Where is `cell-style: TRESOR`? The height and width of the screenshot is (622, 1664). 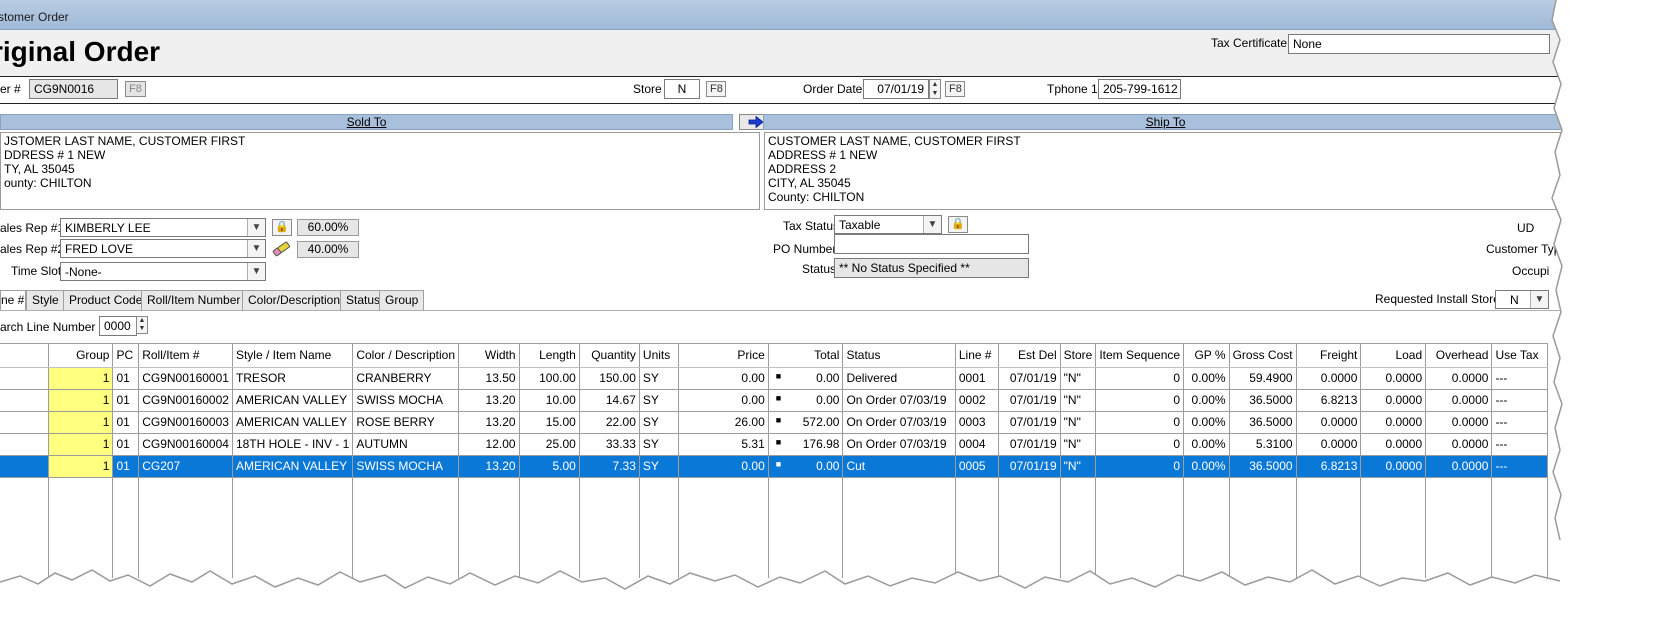
cell-style: TRESOR is located at coordinates (293, 378).